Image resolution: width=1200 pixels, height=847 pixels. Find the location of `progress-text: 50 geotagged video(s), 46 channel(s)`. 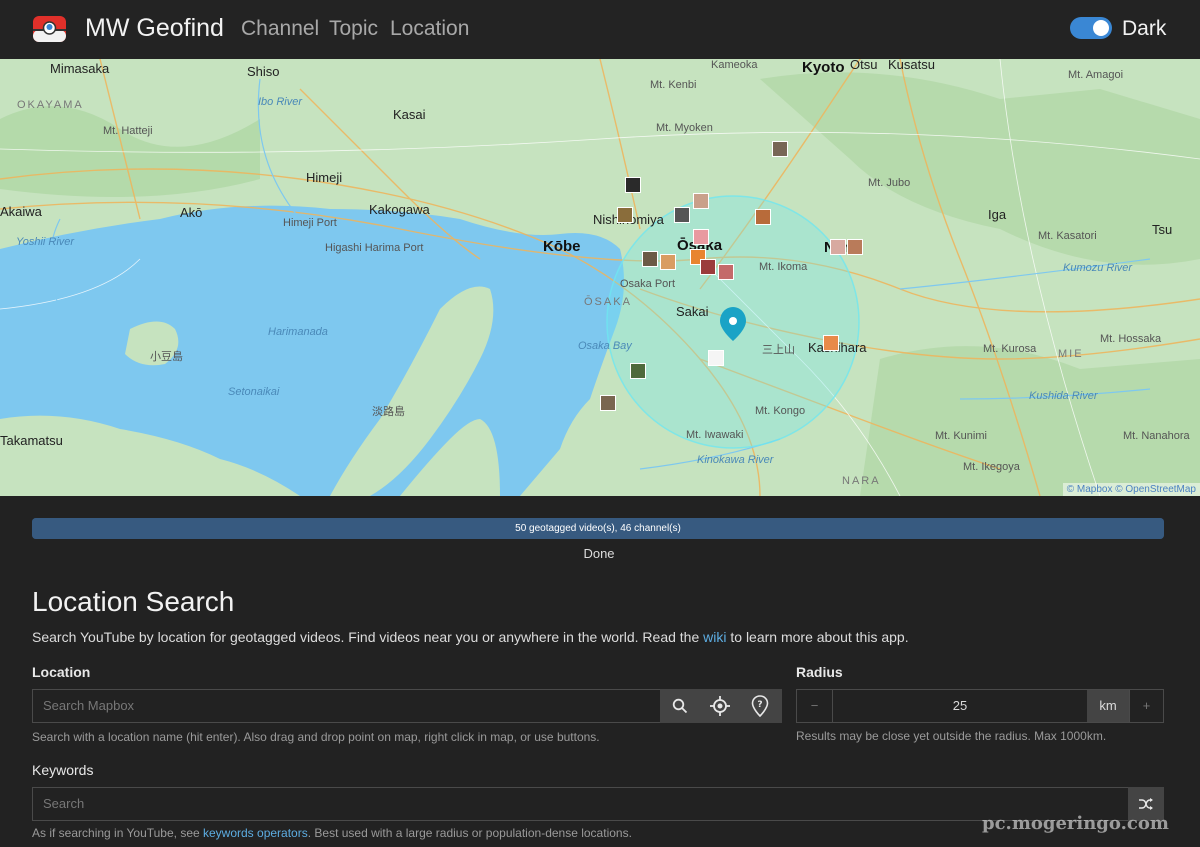

progress-text: 50 geotagged video(s), 46 channel(s) is located at coordinates (598, 528).